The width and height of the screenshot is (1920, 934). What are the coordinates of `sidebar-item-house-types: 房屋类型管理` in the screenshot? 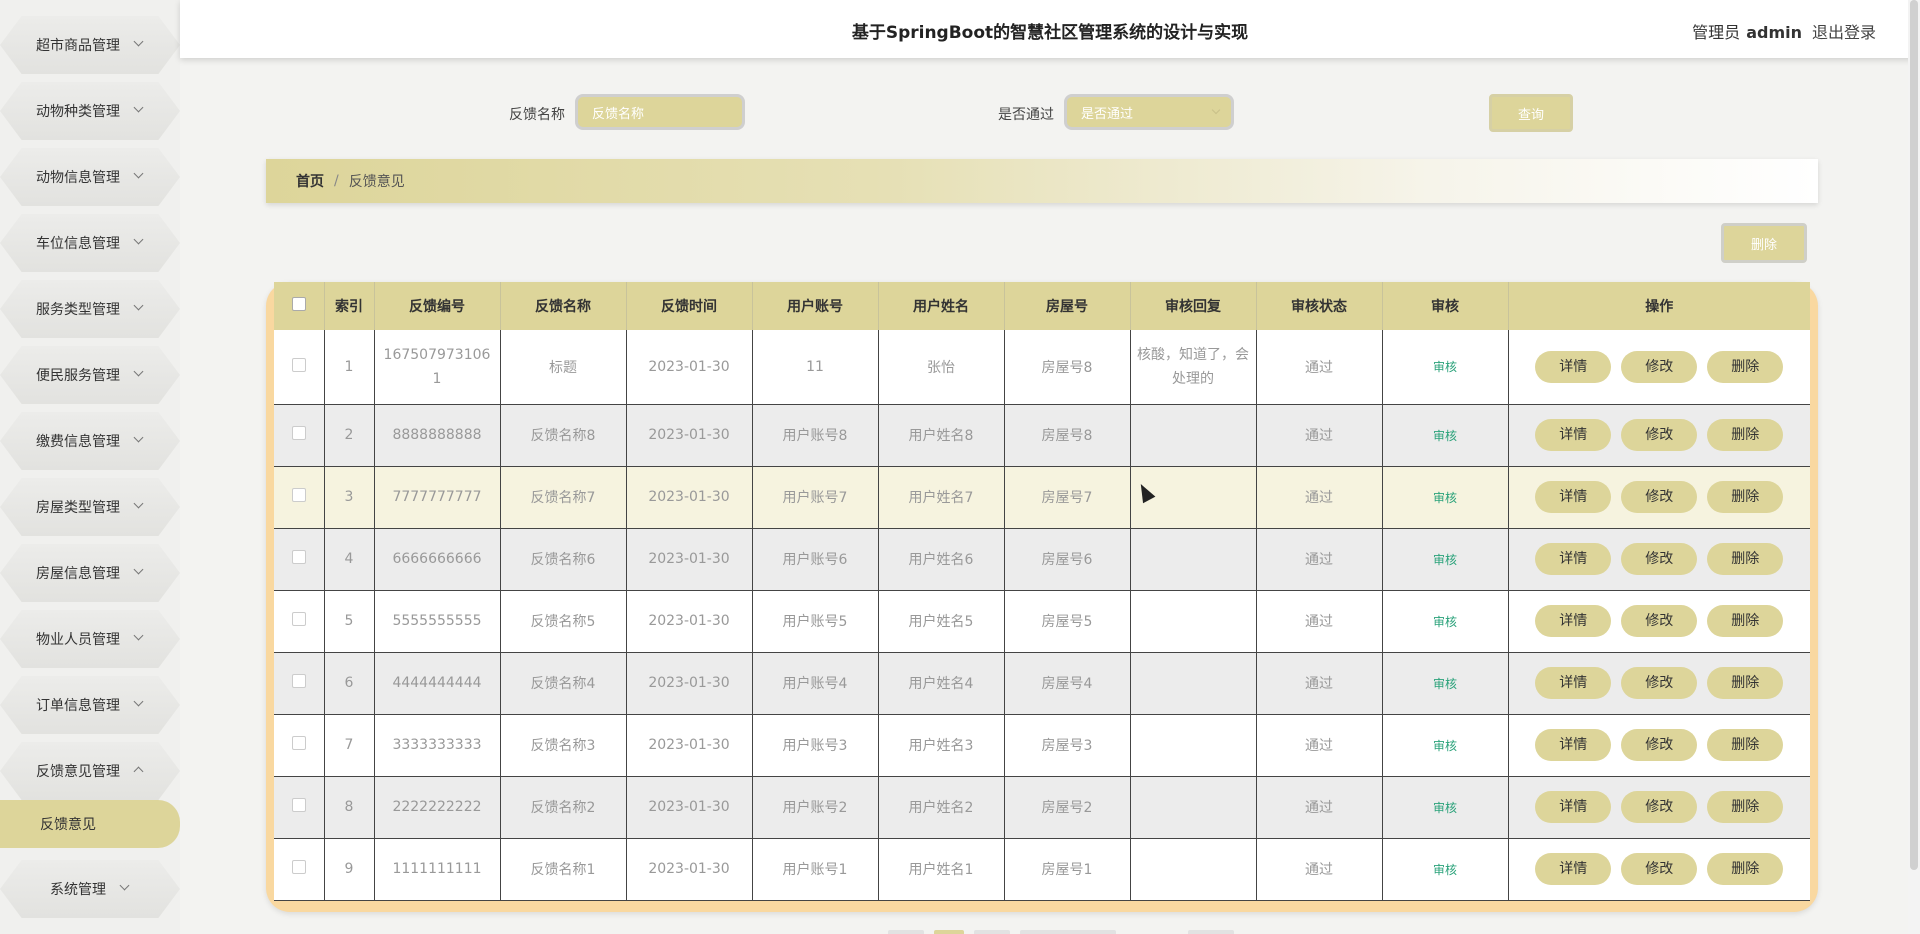 It's located at (90, 507).